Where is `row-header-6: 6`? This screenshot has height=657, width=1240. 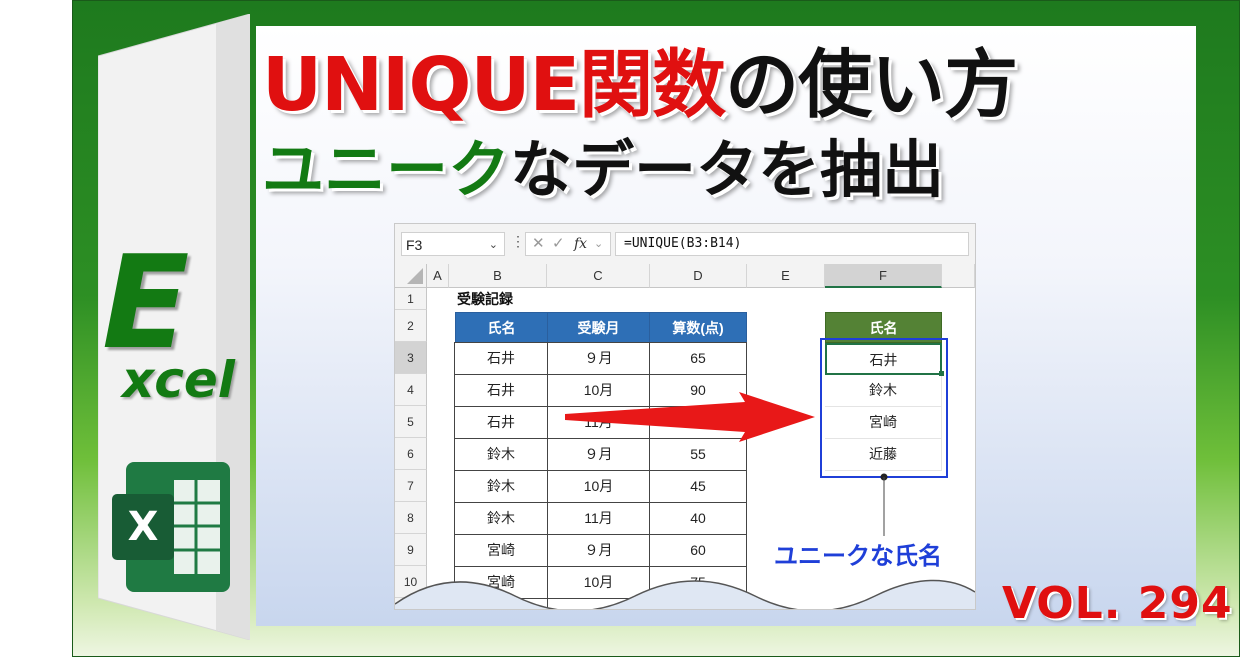
row-header-6: 6 is located at coordinates (411, 454).